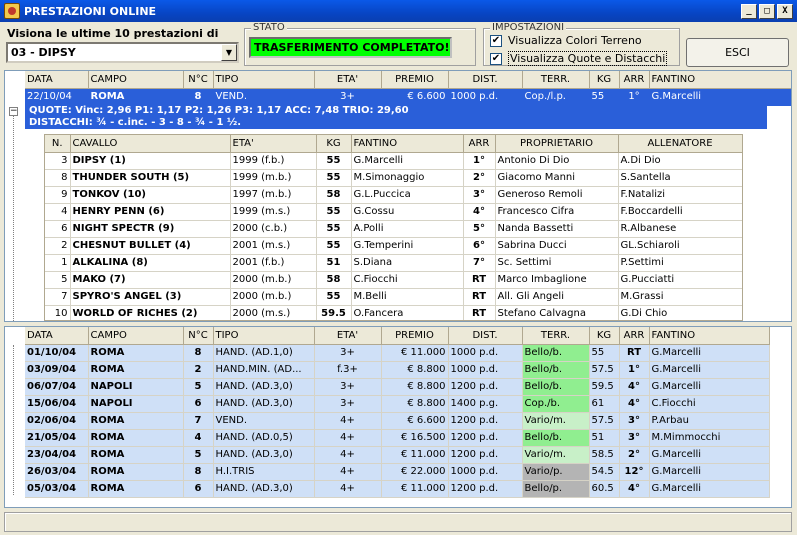 The image size is (797, 535). Describe the element at coordinates (348, 370) in the screenshot. I see `cell-eta: f.3+` at that location.